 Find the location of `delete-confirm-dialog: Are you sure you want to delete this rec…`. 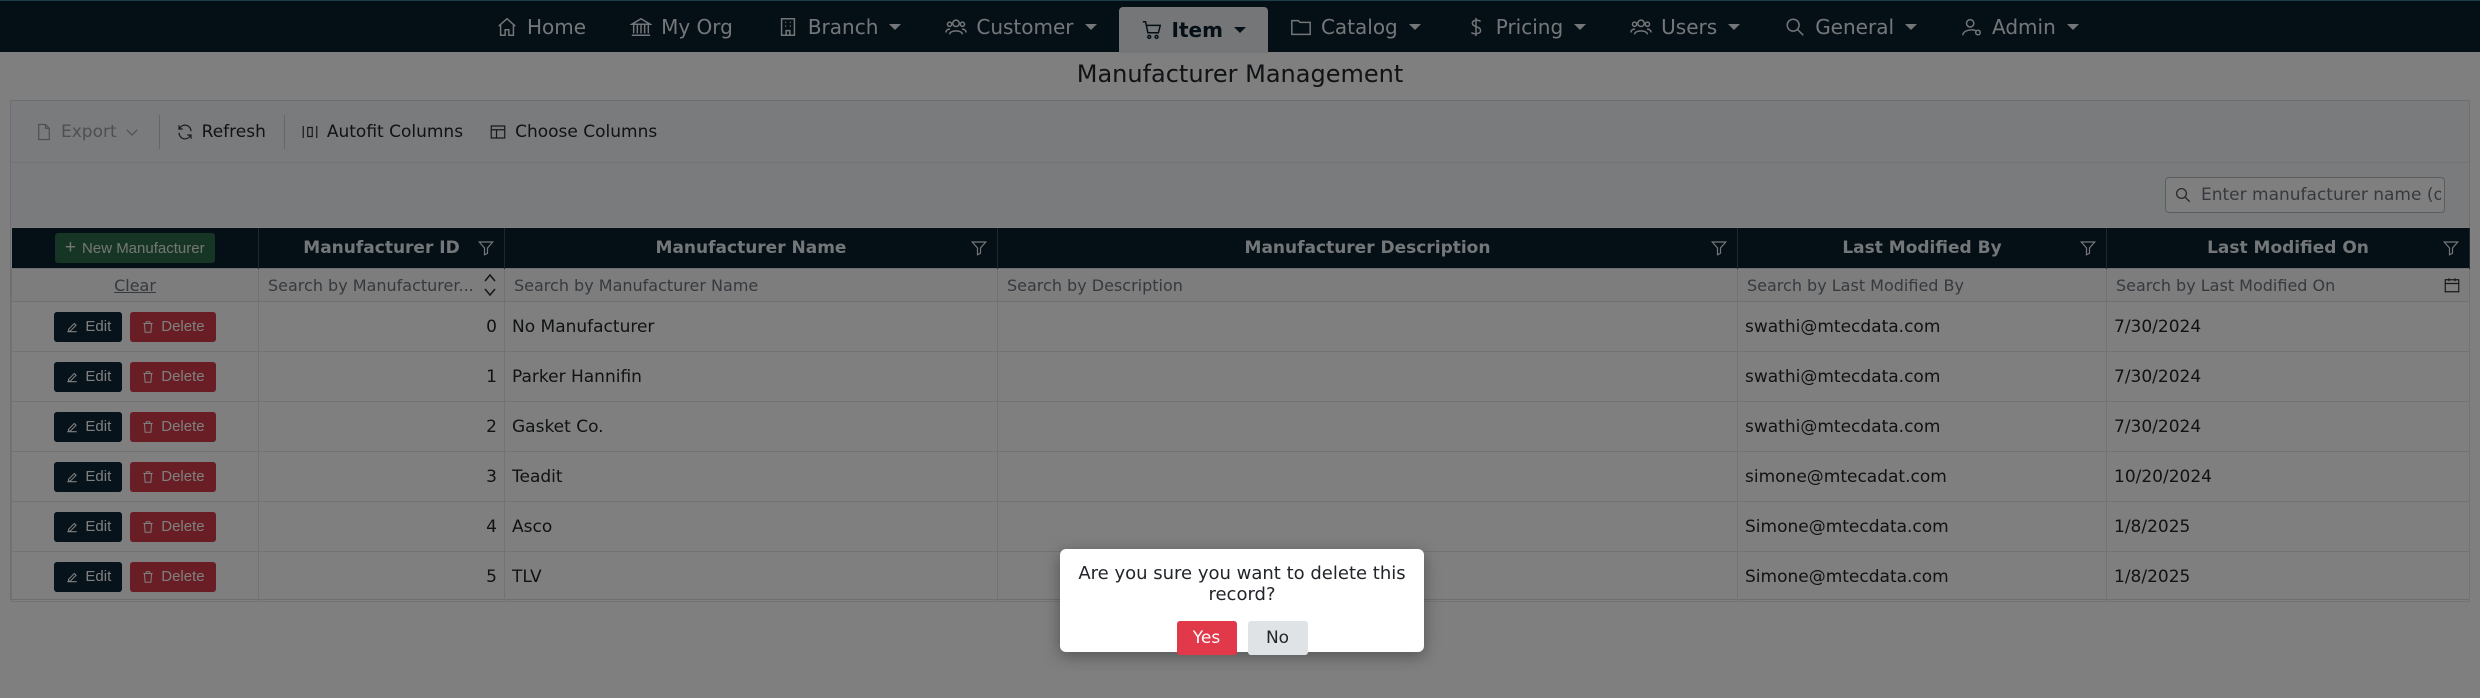

delete-confirm-dialog: Are you sure you want to delete this rec… is located at coordinates (1242, 602).